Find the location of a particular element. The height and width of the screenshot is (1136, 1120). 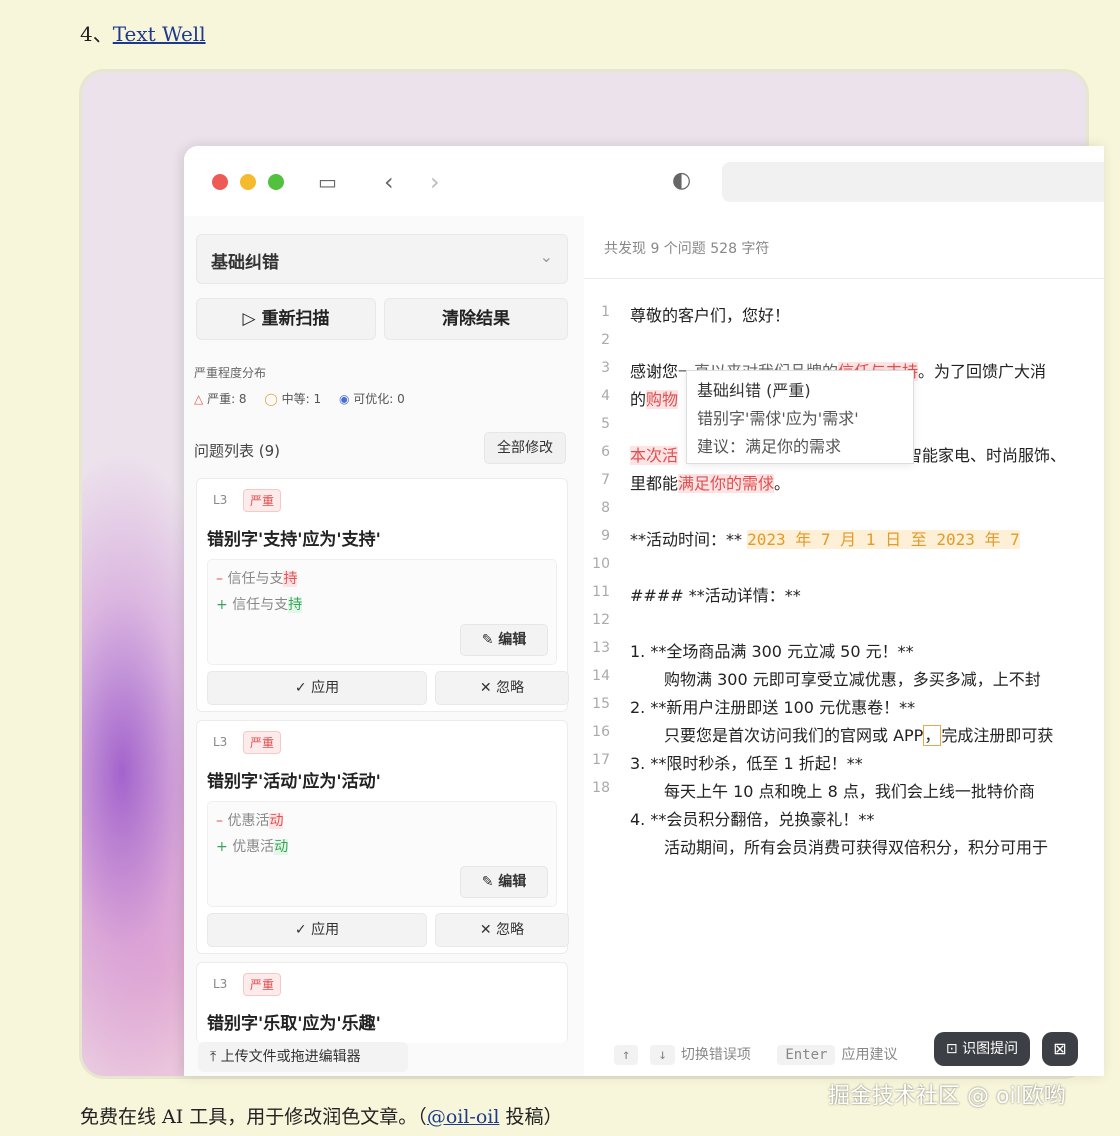

keyboard-hints: ↑ ↓ 切换错误项 Enter 应用建议 is located at coordinates (752, 1054).